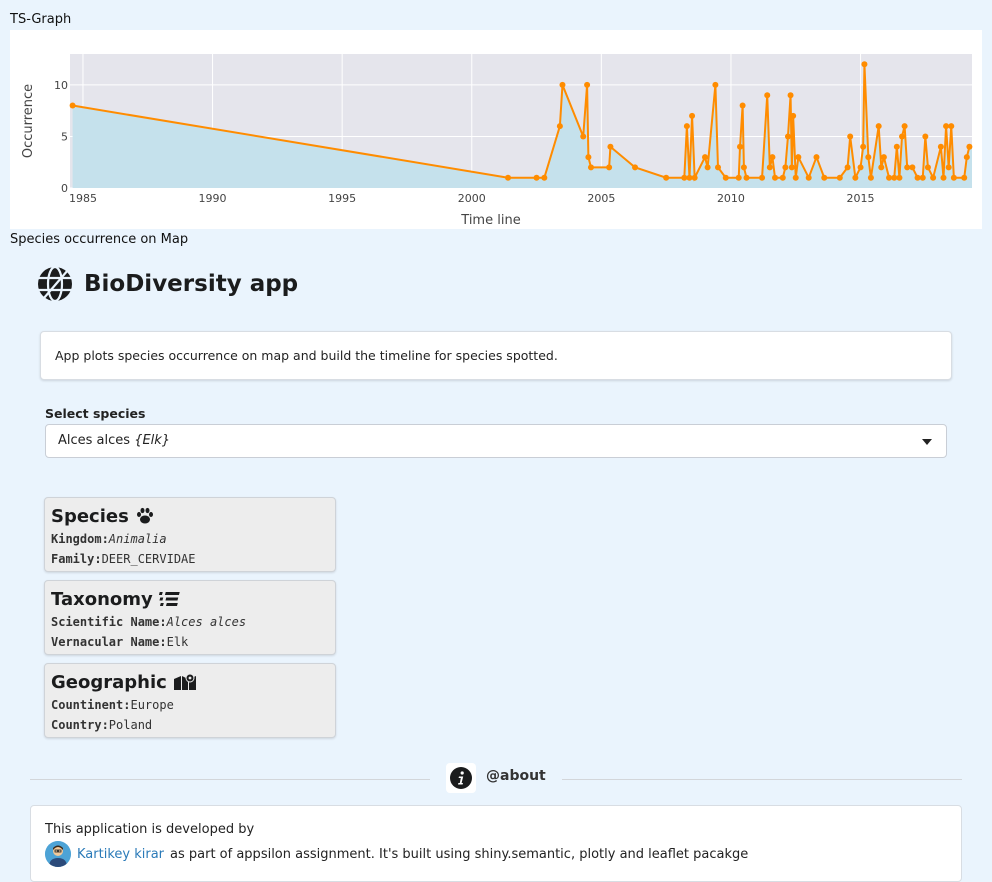 This screenshot has height=882, width=992. Describe the element at coordinates (190, 516) in the screenshot. I see `species-card-header: Species` at that location.